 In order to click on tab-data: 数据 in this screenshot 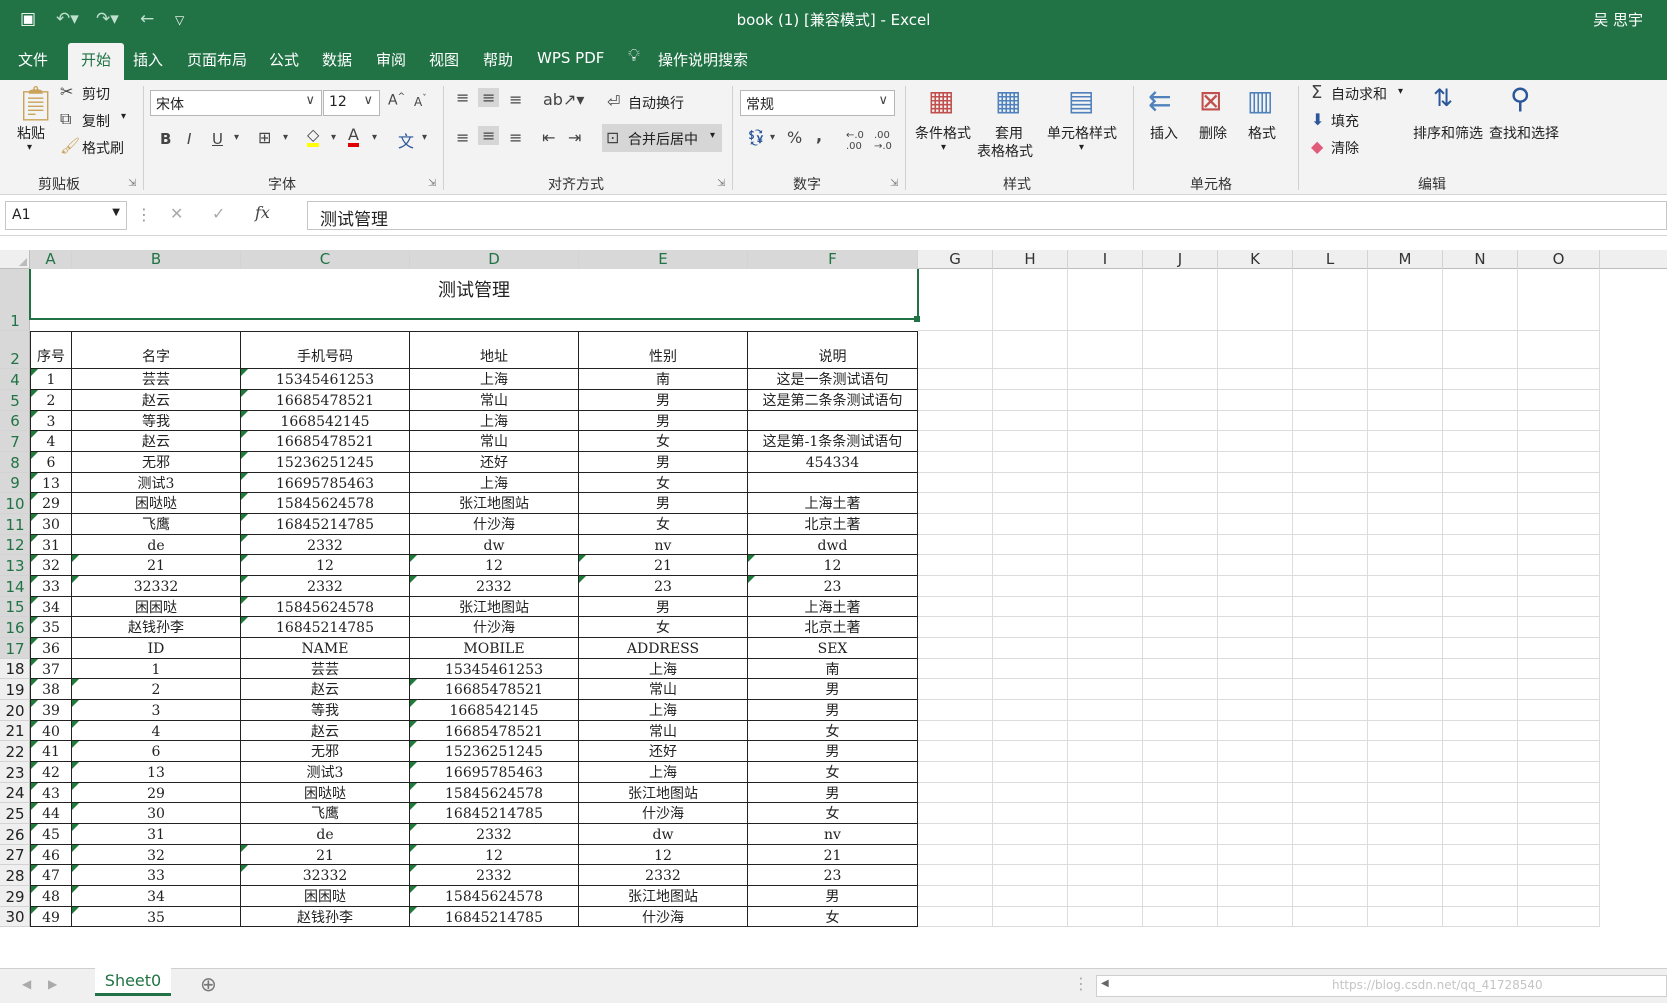, I will do `click(337, 59)`.